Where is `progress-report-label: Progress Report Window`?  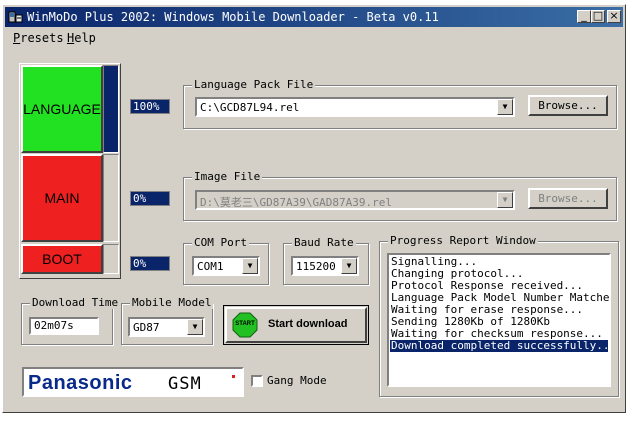
progress-report-label: Progress Report Window is located at coordinates (463, 240).